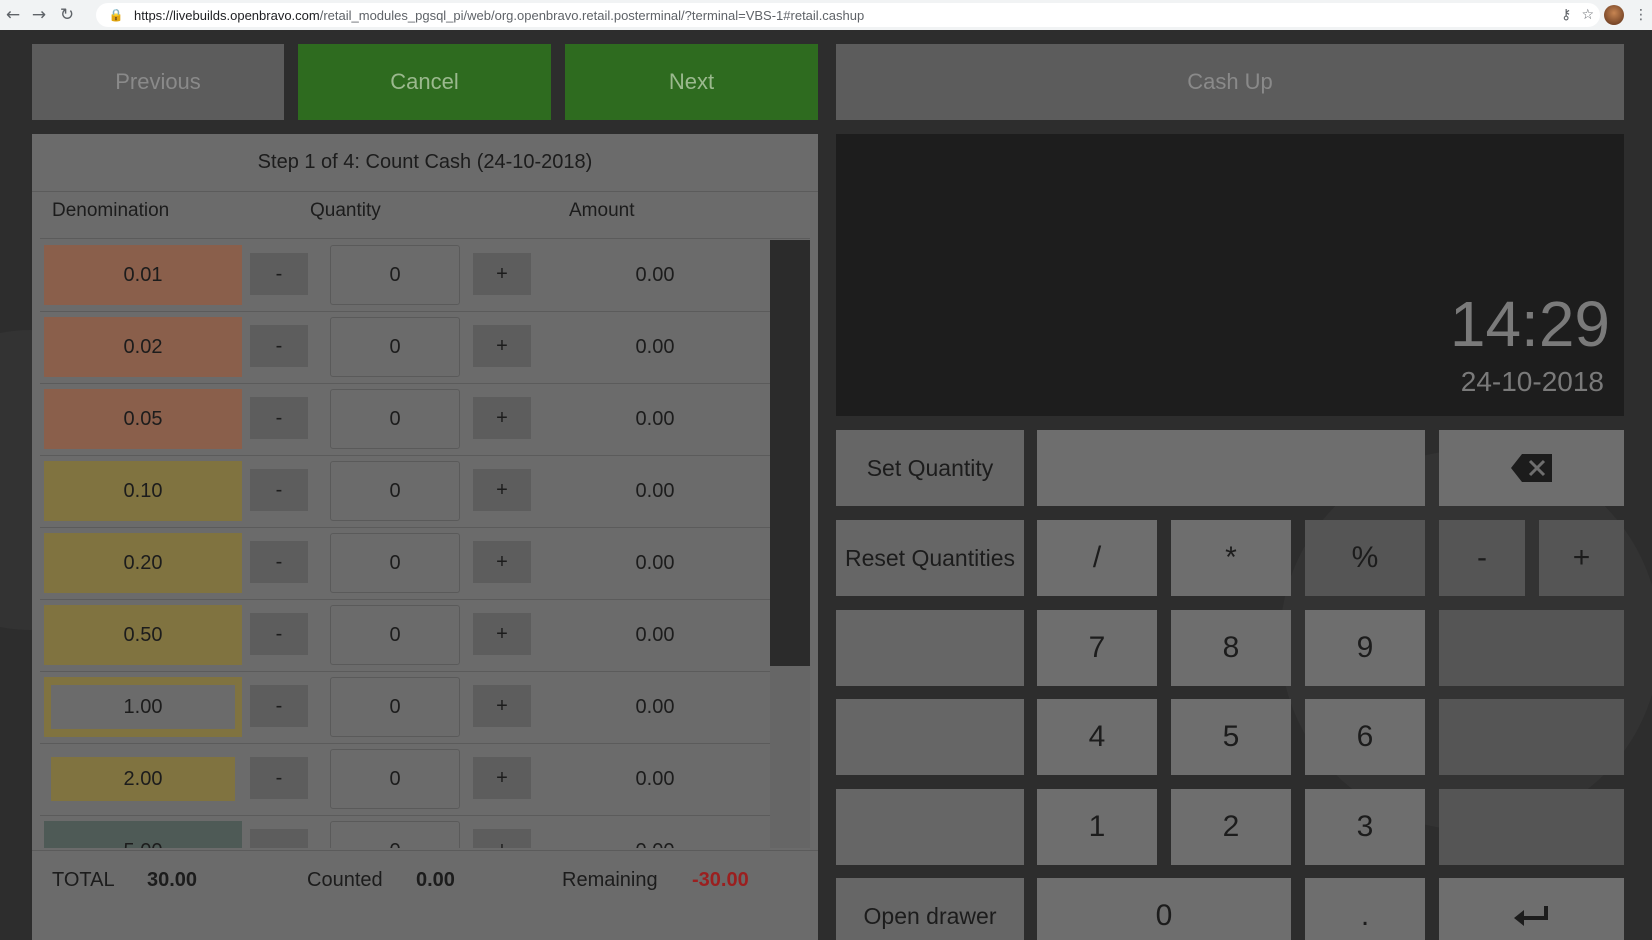  I want to click on quantity-header: Quantity, so click(345, 210).